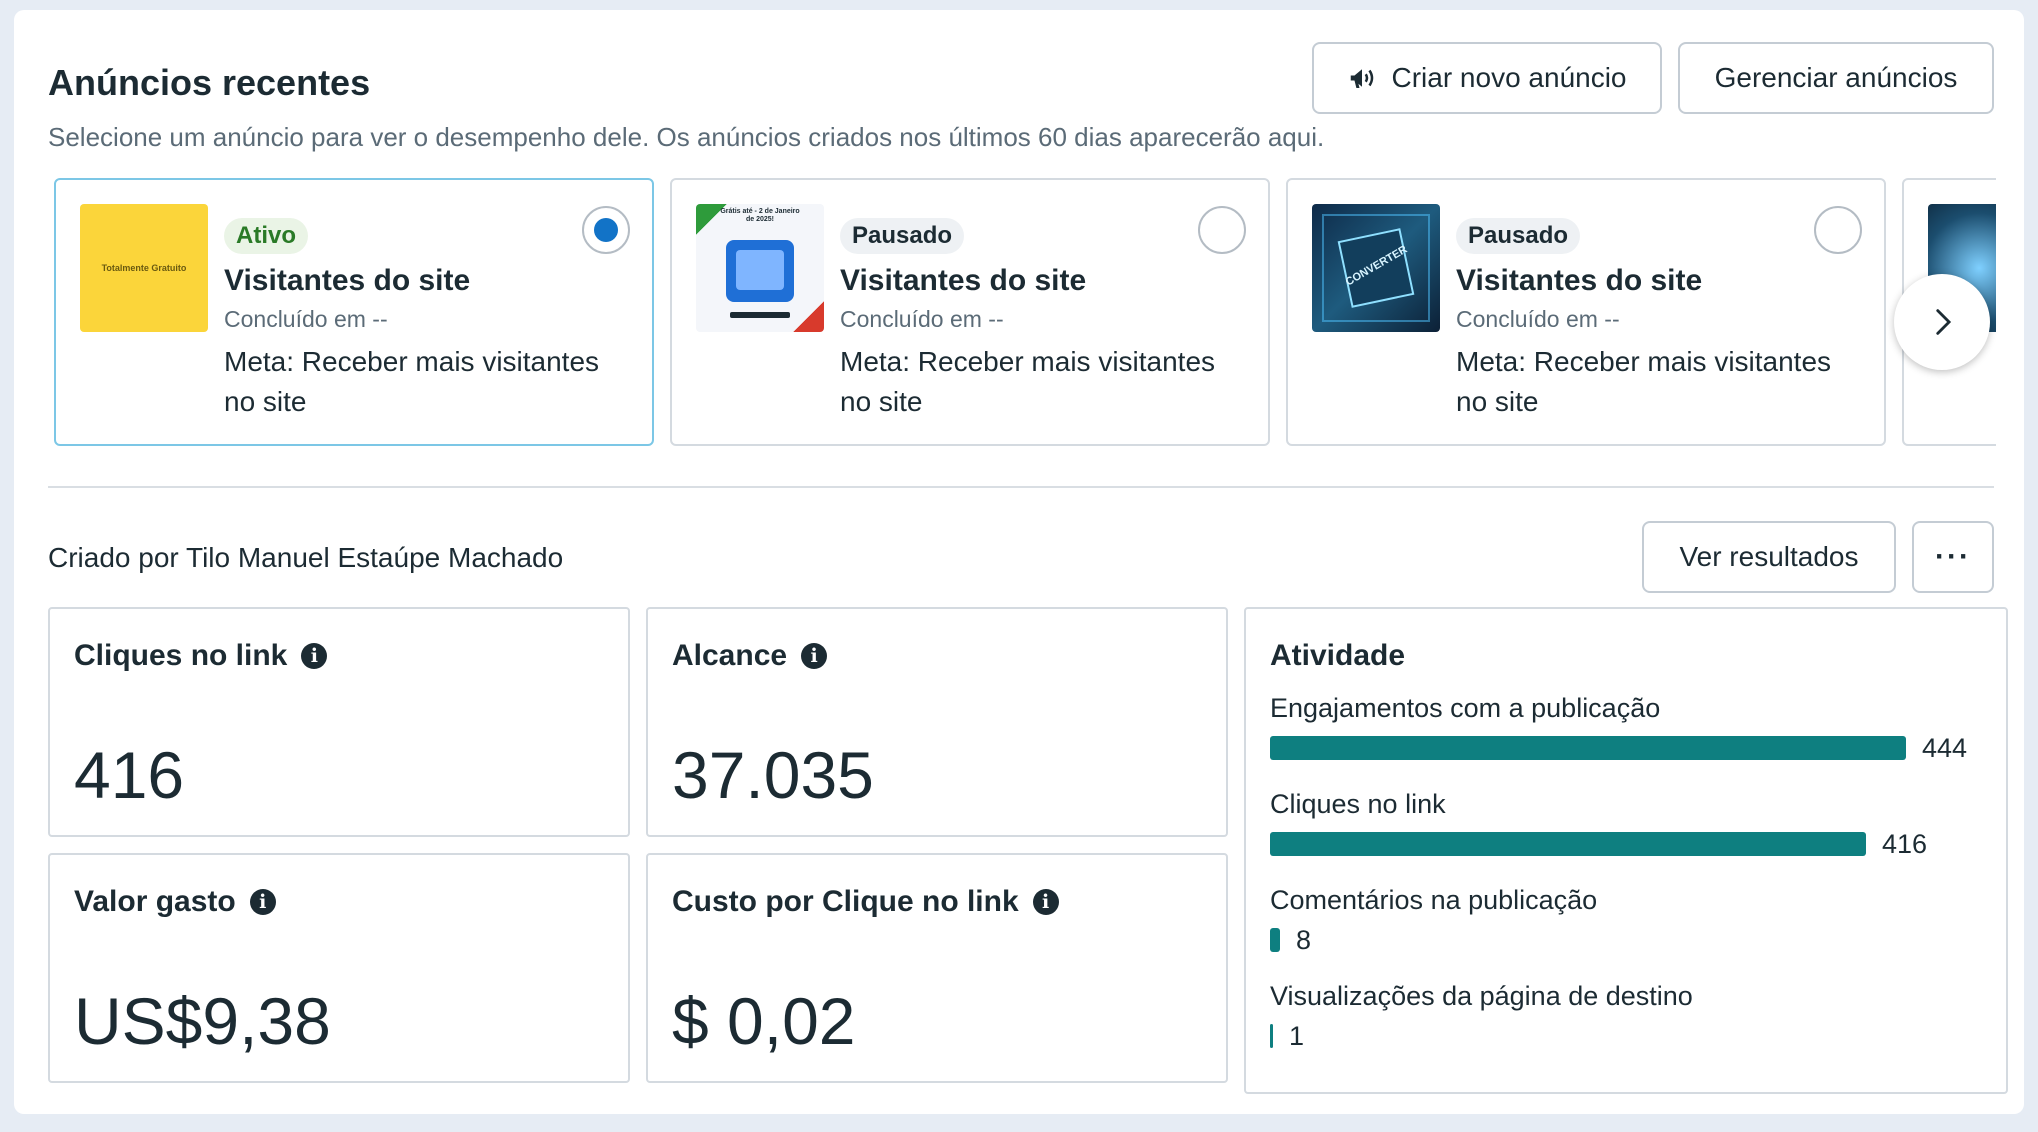 This screenshot has width=2038, height=1132. What do you see at coordinates (266, 236) in the screenshot?
I see `status-badge: Ativo` at bounding box center [266, 236].